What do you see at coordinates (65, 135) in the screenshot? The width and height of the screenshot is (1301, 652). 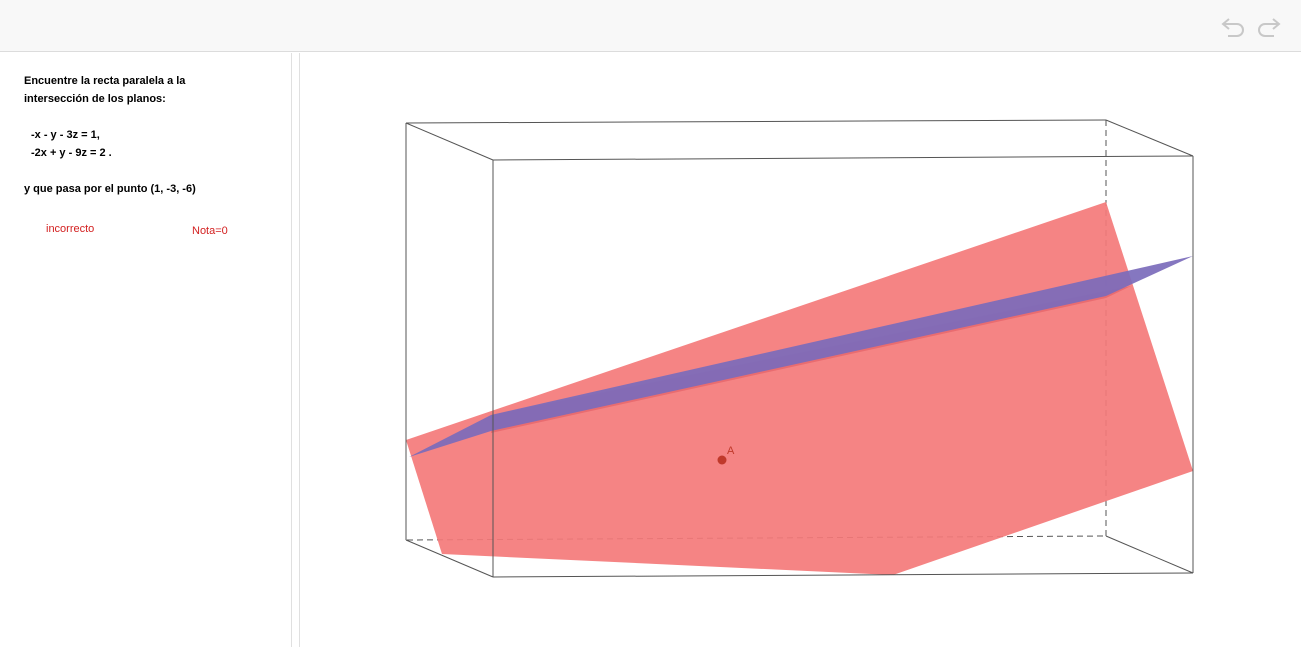 I see `plane-equation-1: -x - y - 3z = 1,` at bounding box center [65, 135].